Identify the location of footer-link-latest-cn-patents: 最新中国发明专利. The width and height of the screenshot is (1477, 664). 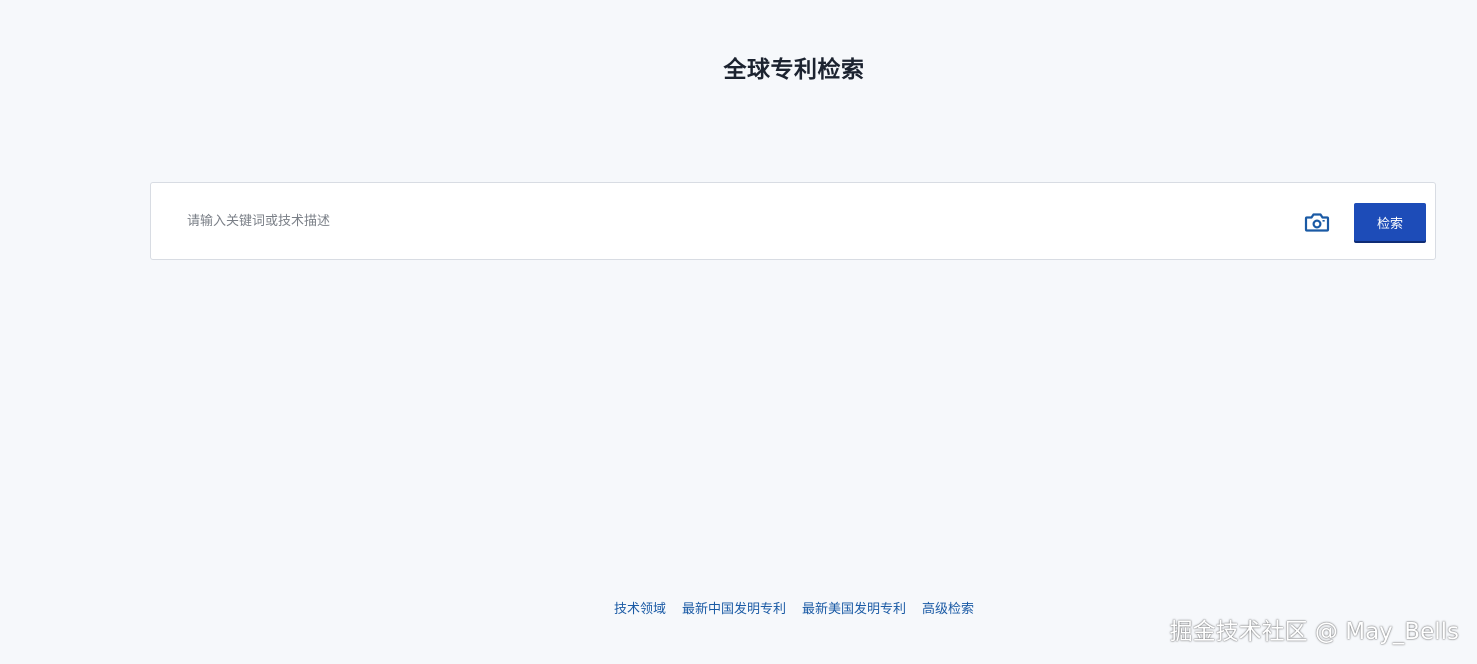
(734, 607).